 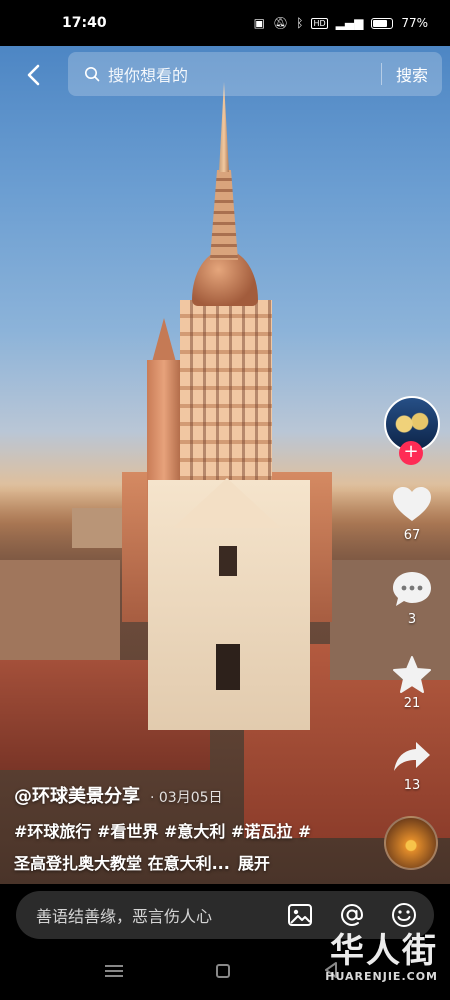 I want to click on share-arrow-icon, so click(x=412, y=756).